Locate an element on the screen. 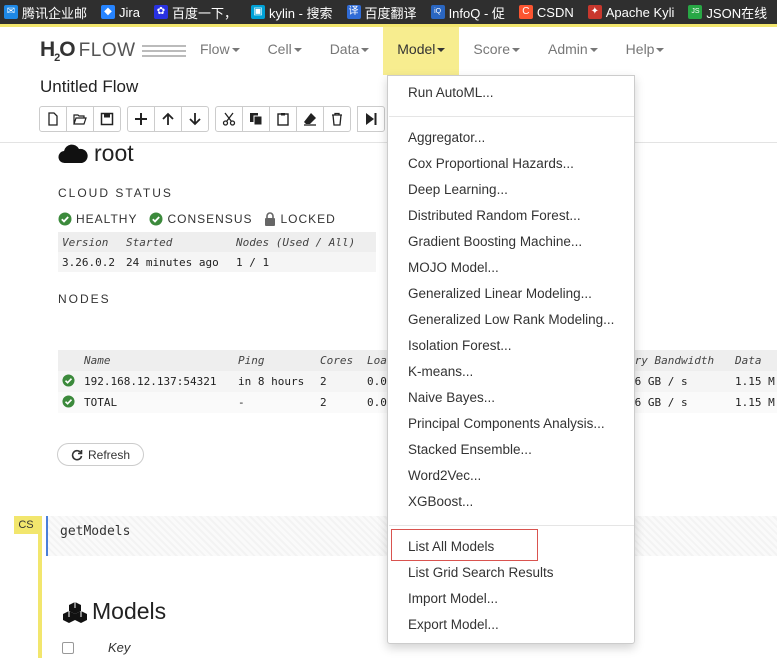 The height and width of the screenshot is (658, 777). bookmark-mail: ✉ 腾讯企业邮 is located at coordinates (45, 12).